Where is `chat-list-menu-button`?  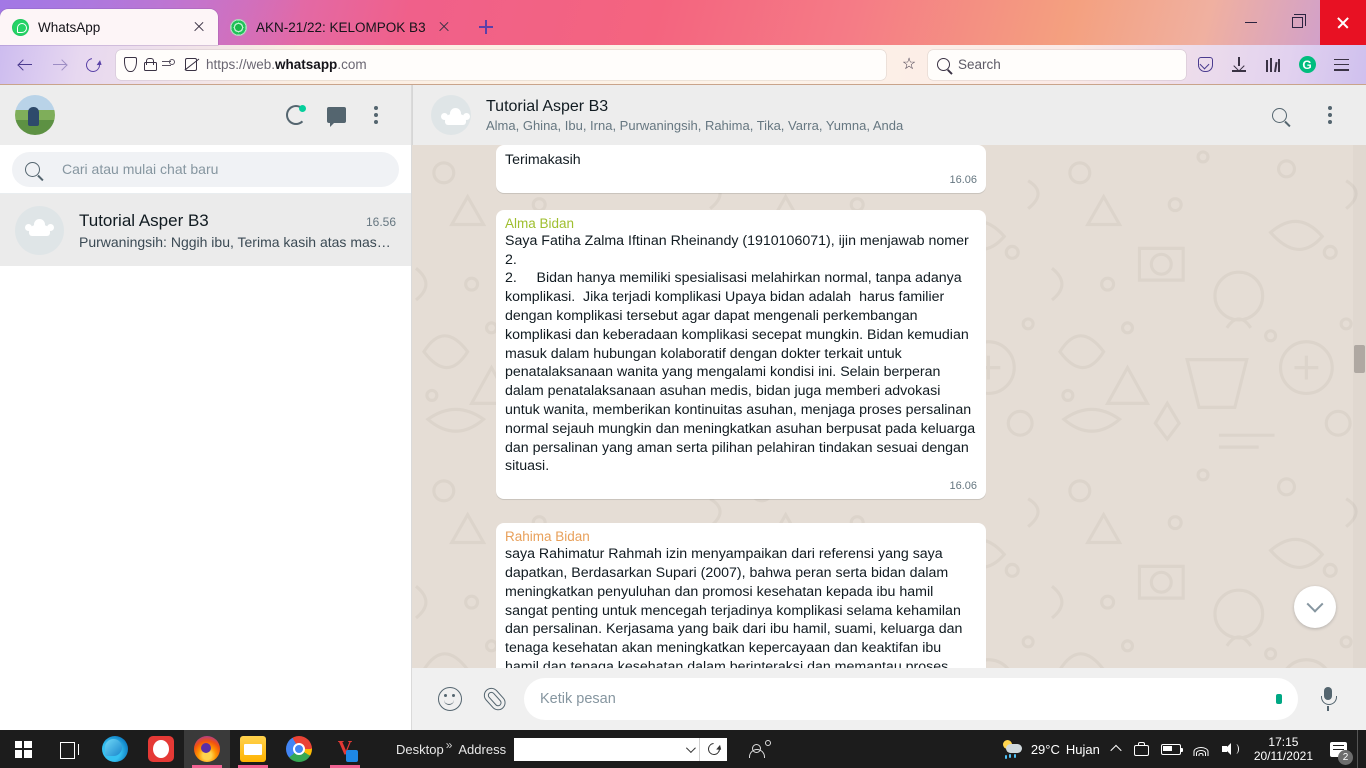
chat-list-menu-button is located at coordinates (376, 115).